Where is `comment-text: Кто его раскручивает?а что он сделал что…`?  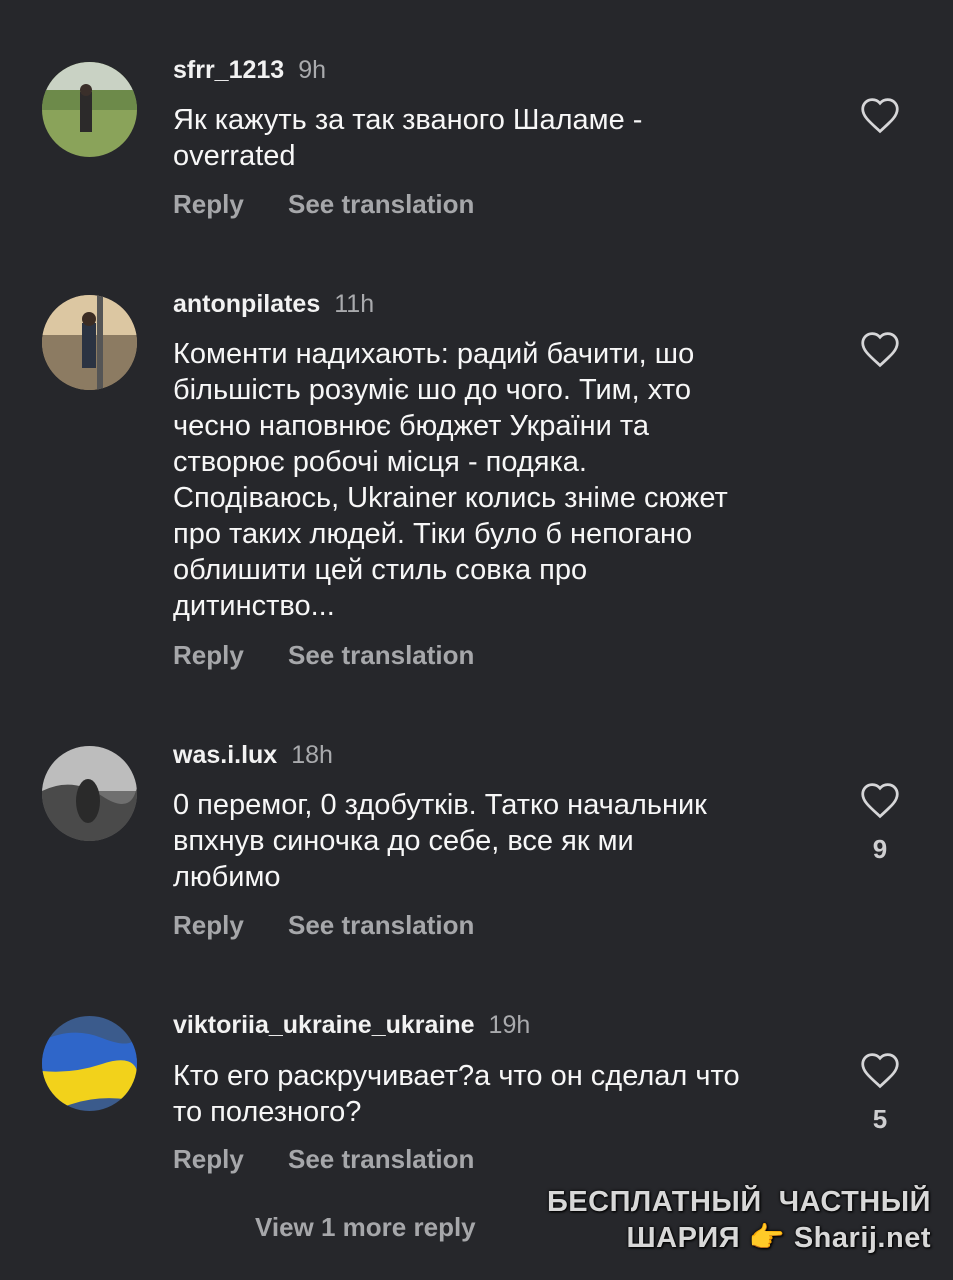 comment-text: Кто его раскручивает?а что он сделал что… is located at coordinates (456, 1094).